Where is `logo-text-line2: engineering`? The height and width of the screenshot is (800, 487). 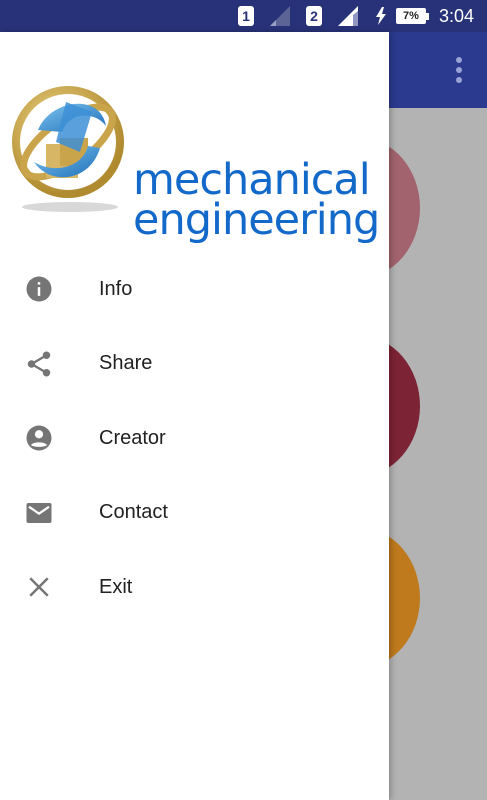 logo-text-line2: engineering is located at coordinates (256, 220).